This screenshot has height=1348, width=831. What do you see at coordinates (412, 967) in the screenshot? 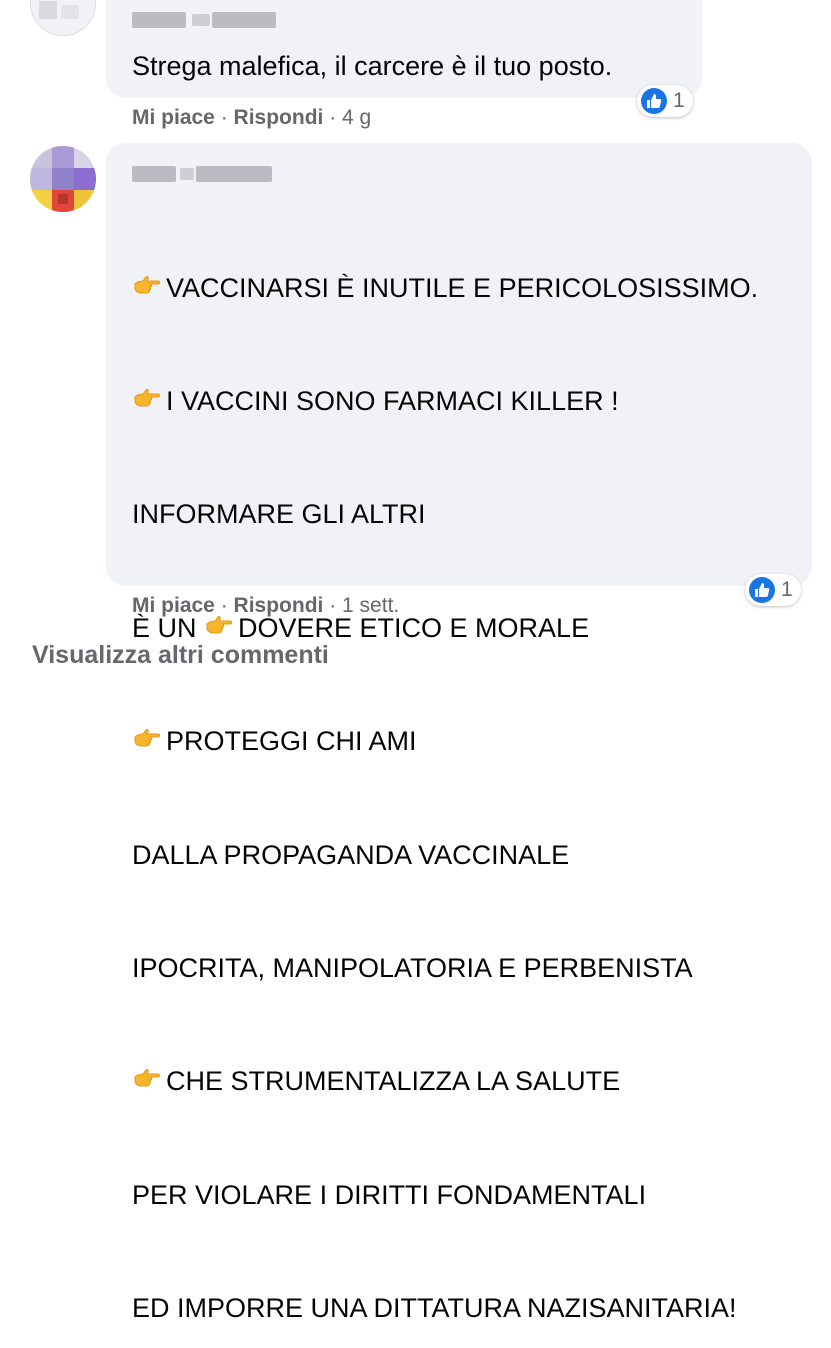
I see `comment-line: IPOCRITA, MANIPOLATORIA E PERBENISTA` at bounding box center [412, 967].